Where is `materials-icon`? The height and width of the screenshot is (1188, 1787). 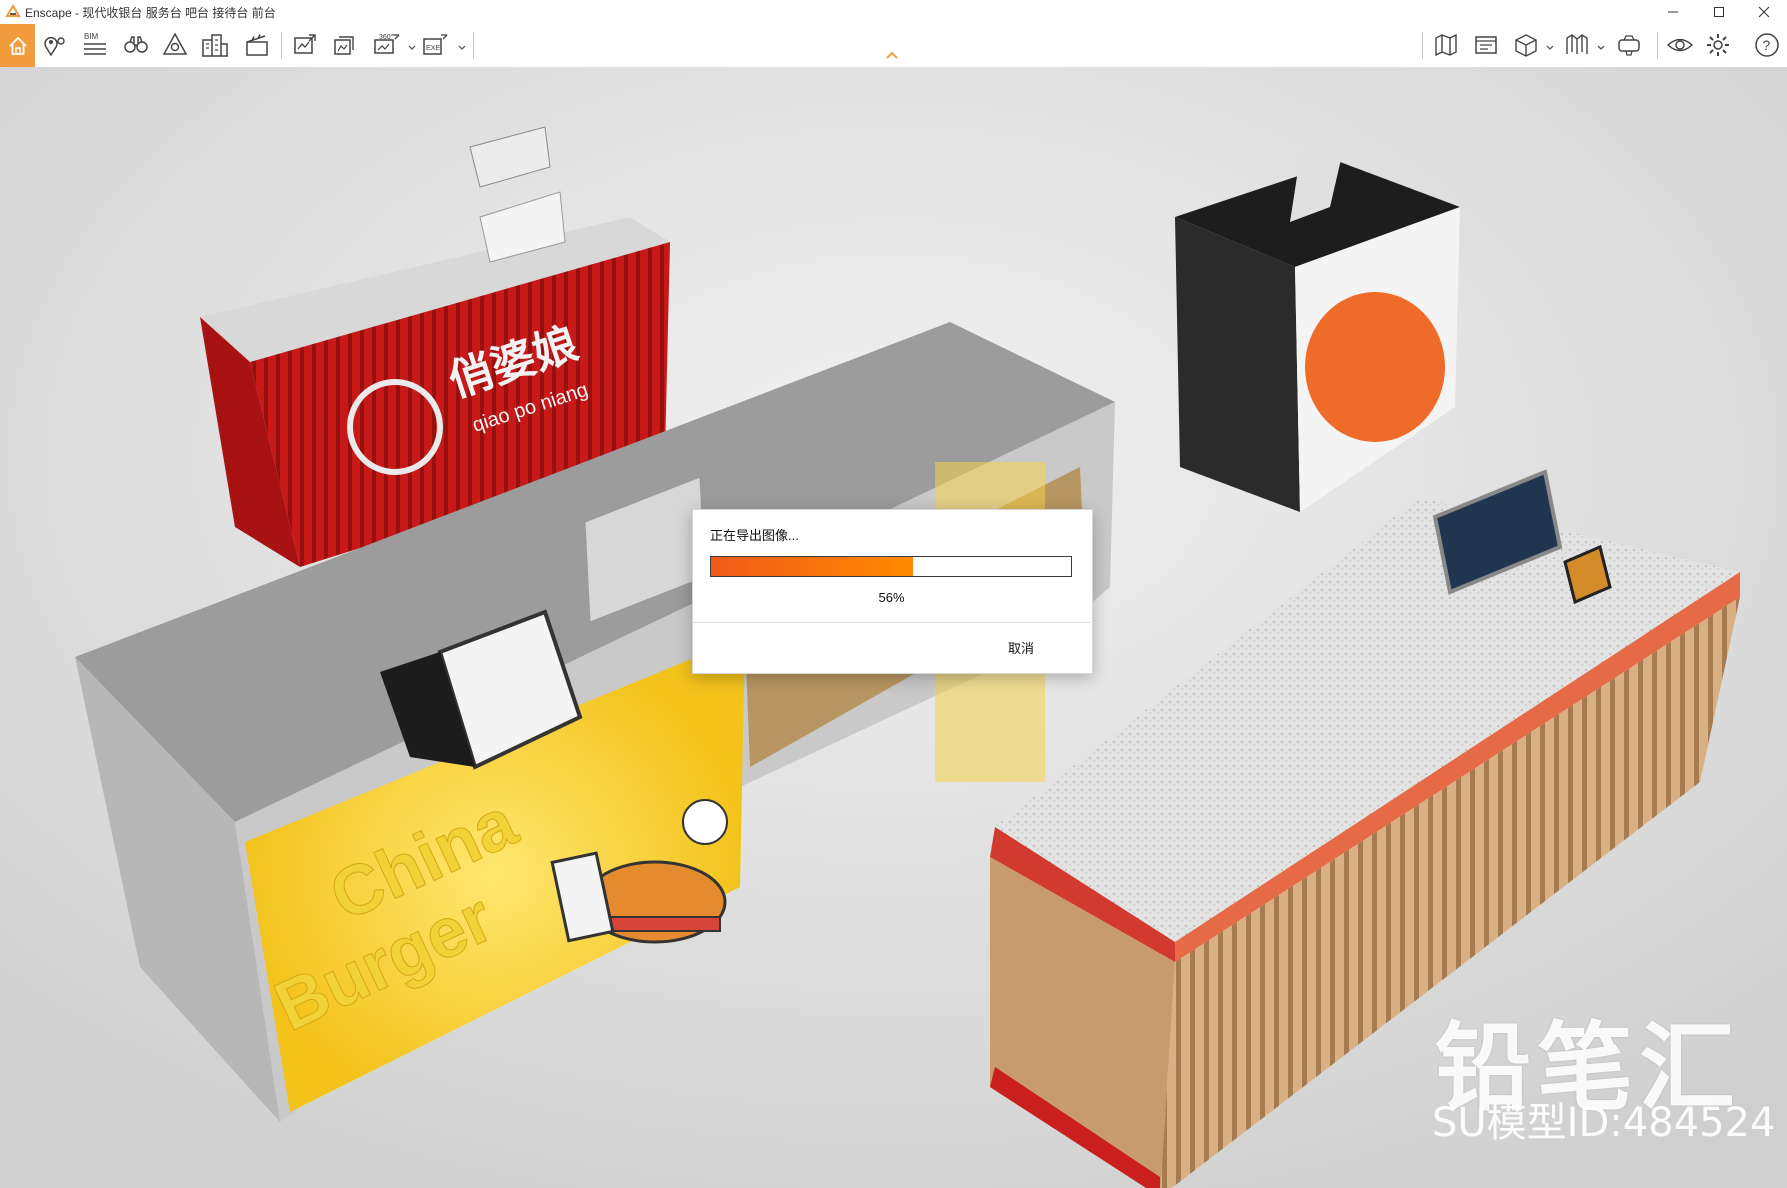 materials-icon is located at coordinates (1577, 44).